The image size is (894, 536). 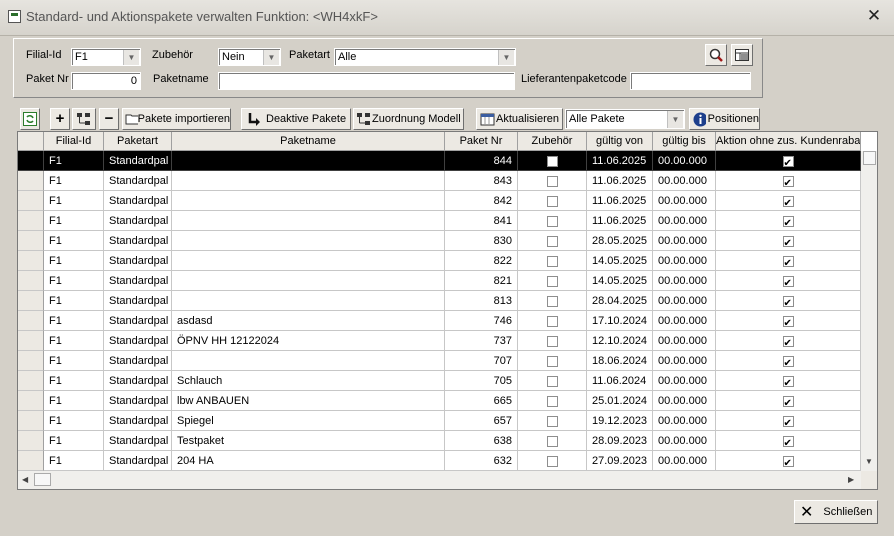 What do you see at coordinates (25, 479) in the screenshot?
I see `scroll-left-icon: ◀` at bounding box center [25, 479].